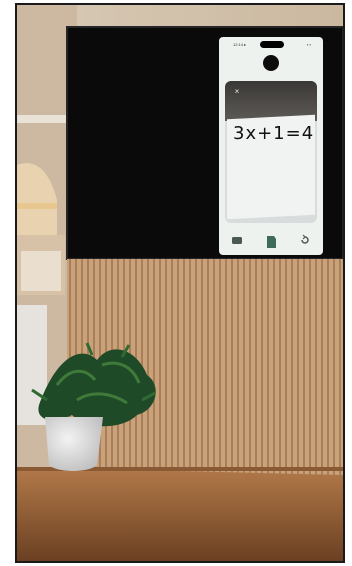  Describe the element at coordinates (237, 240) in the screenshot. I see `gallery-icon` at that location.